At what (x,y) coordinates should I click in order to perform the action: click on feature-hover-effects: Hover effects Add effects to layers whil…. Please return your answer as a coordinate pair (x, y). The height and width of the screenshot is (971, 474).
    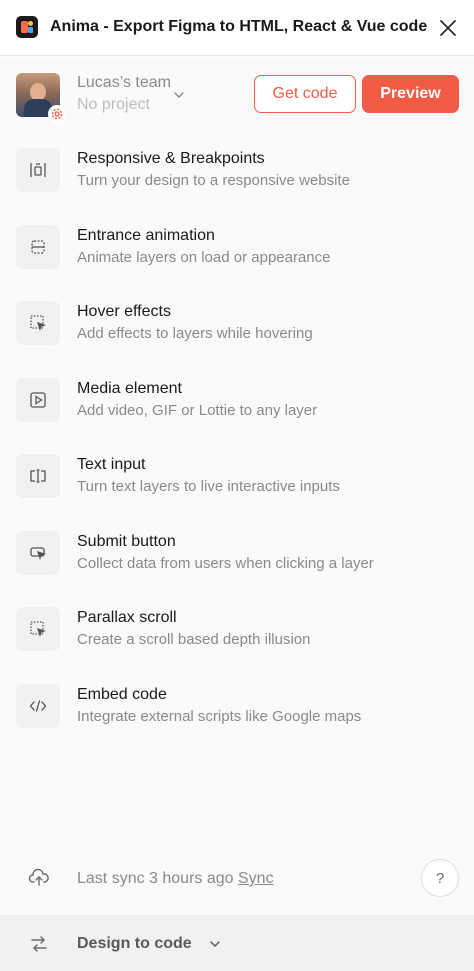
    Looking at the image, I should click on (237, 337).